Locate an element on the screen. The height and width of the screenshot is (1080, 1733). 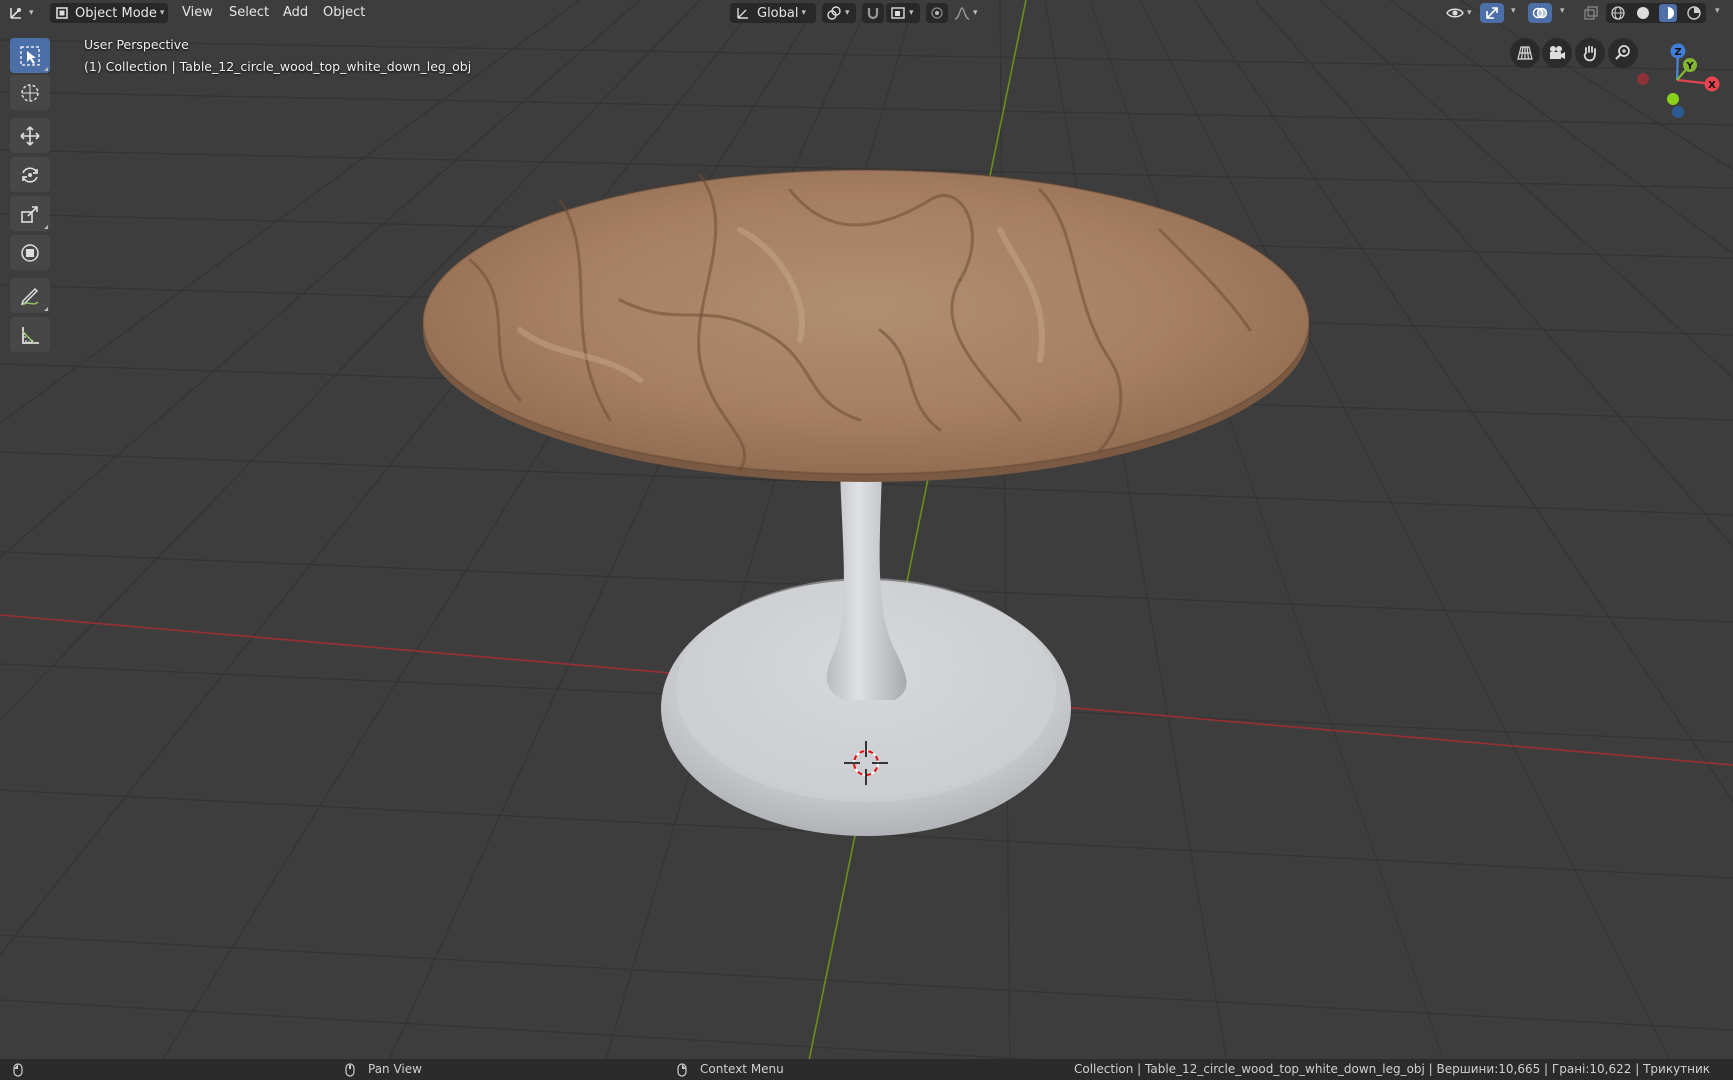
axis-editor-icon is located at coordinates (17, 13).